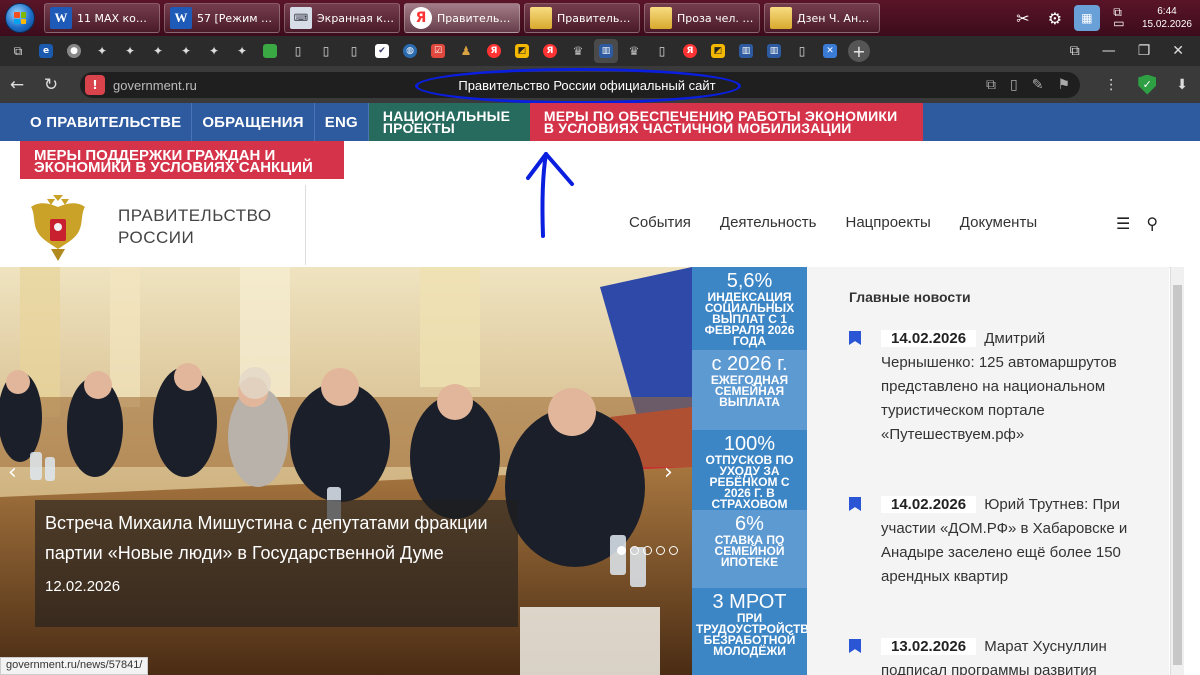  Describe the element at coordinates (20, 18) in the screenshot. I see `start-button` at that location.